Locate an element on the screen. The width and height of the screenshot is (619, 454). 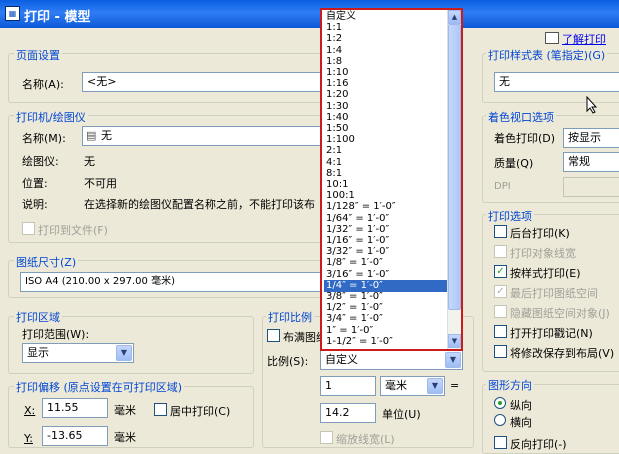
plot-option-label: 按样式打印(E) is located at coordinates (545, 273).